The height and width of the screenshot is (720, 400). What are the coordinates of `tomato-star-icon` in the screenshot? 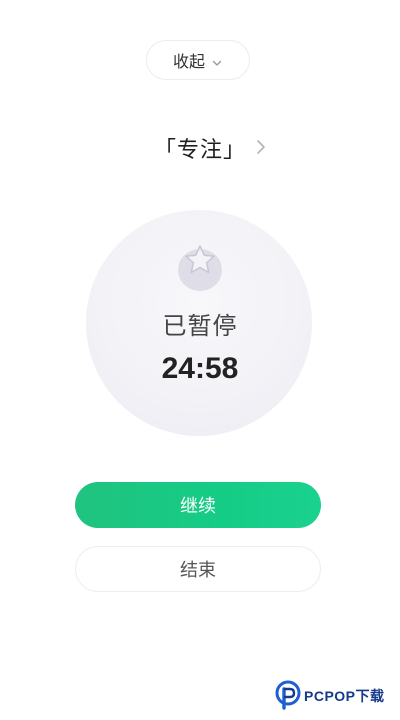 It's located at (200, 265).